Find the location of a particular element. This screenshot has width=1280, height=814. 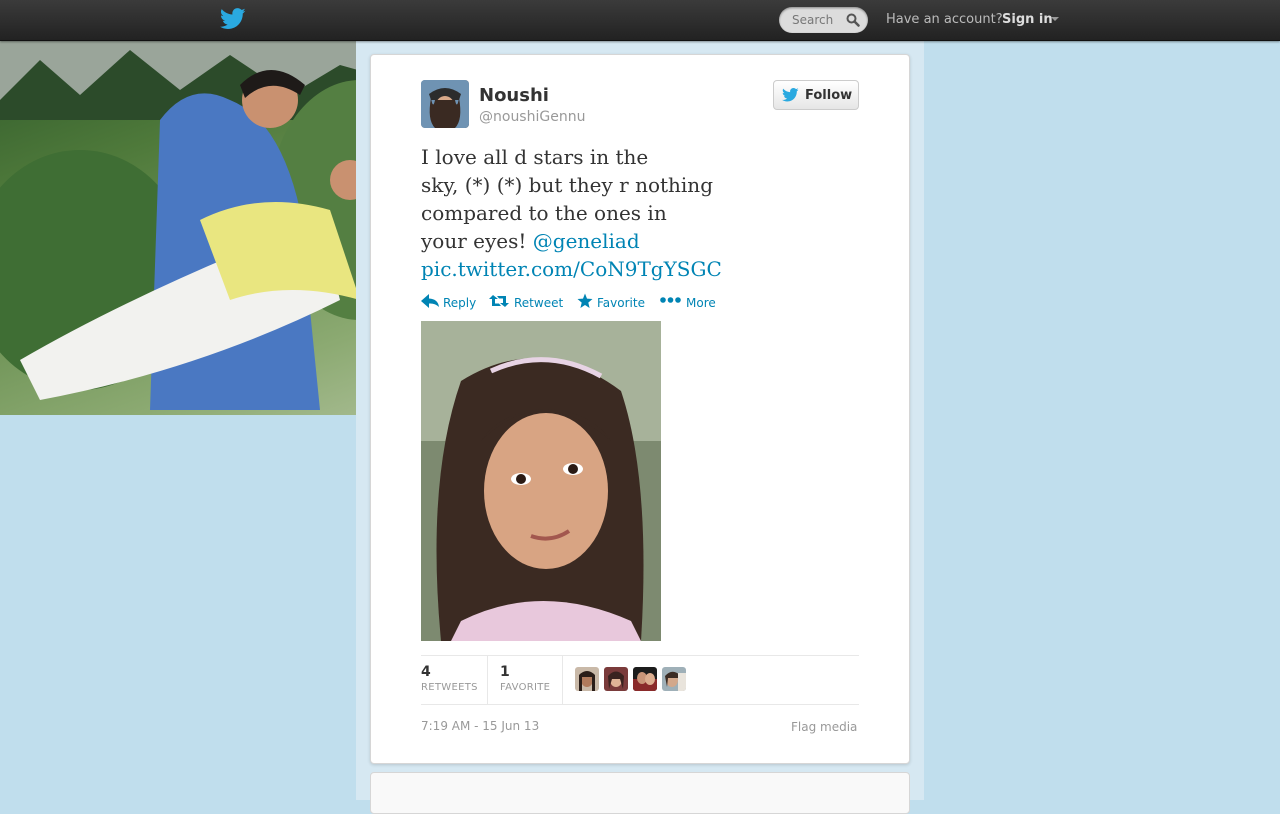

user-fullname: Noushi is located at coordinates (514, 95).